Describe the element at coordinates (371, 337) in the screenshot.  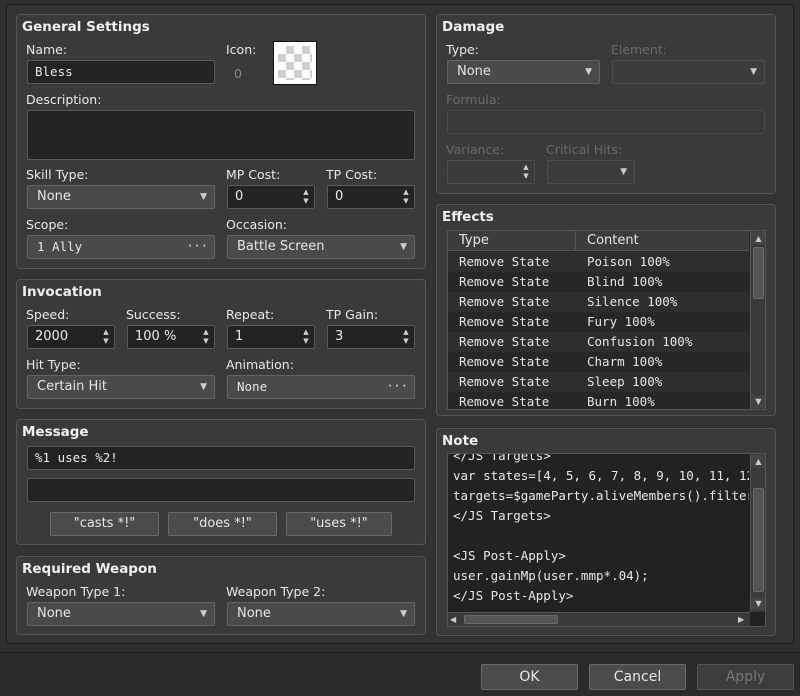
I see `tp-gain-spinner: 3 ▲ ▼` at that location.